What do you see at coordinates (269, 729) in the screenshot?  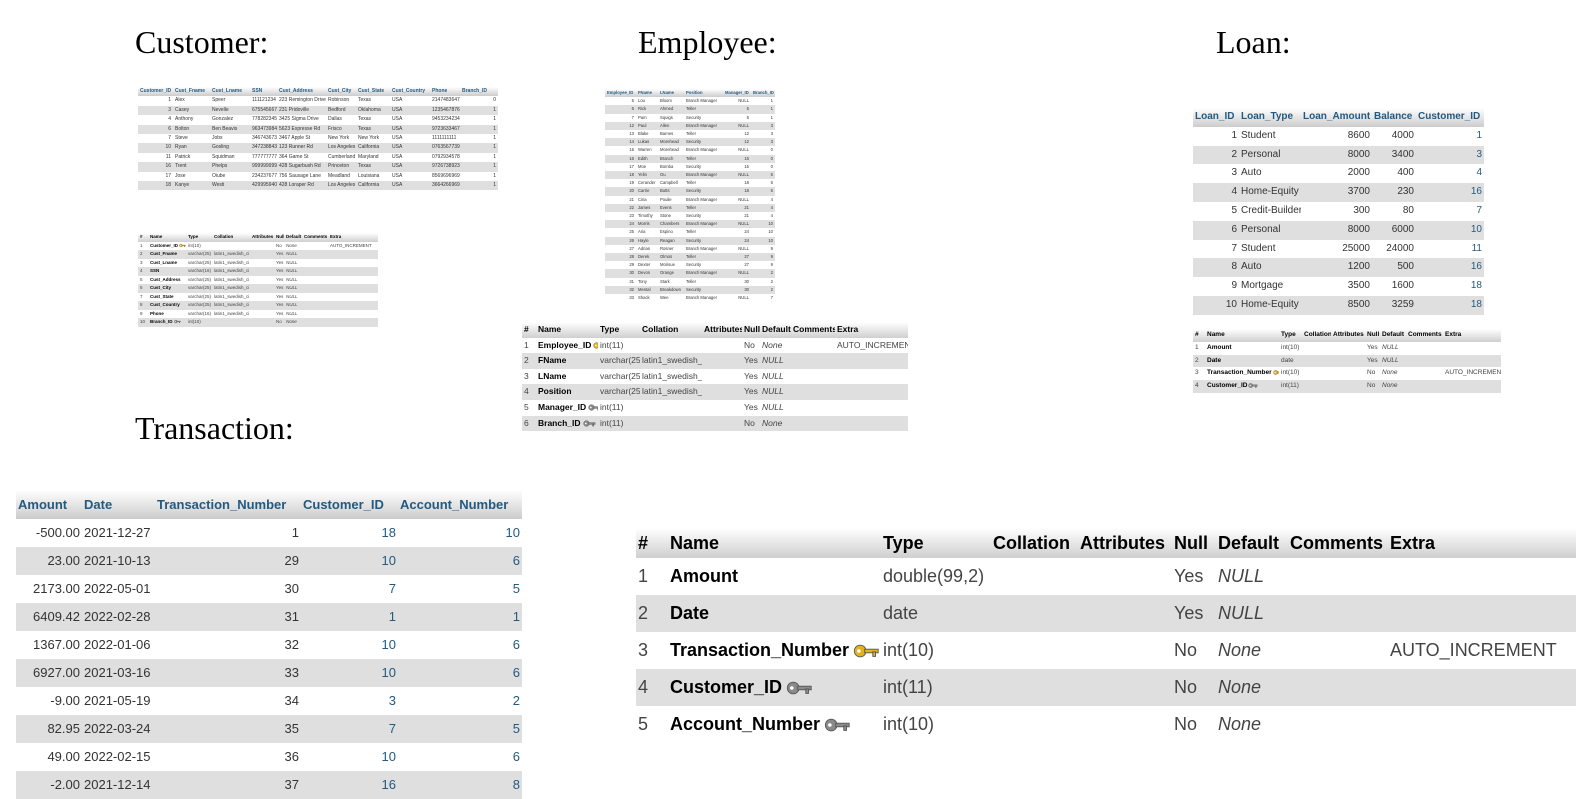 I see `table-row: 82.952022-03-243575` at bounding box center [269, 729].